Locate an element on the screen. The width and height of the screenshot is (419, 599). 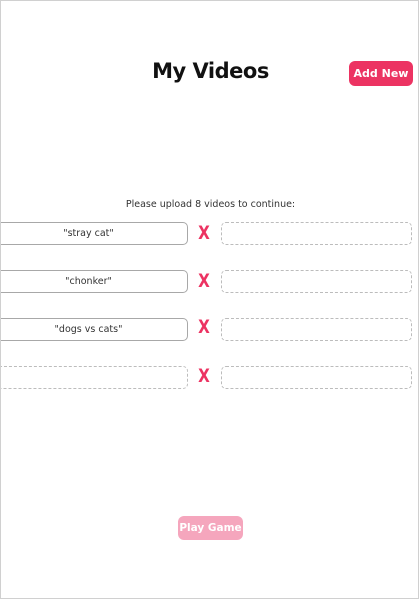
remove-matchup-4-button: X is located at coordinates (204, 376).